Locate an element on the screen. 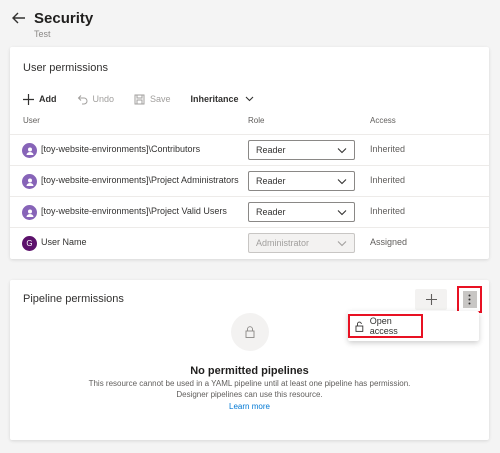 This screenshot has height=453, width=500. empty-state-title: No permitted pipelines is located at coordinates (249, 371).